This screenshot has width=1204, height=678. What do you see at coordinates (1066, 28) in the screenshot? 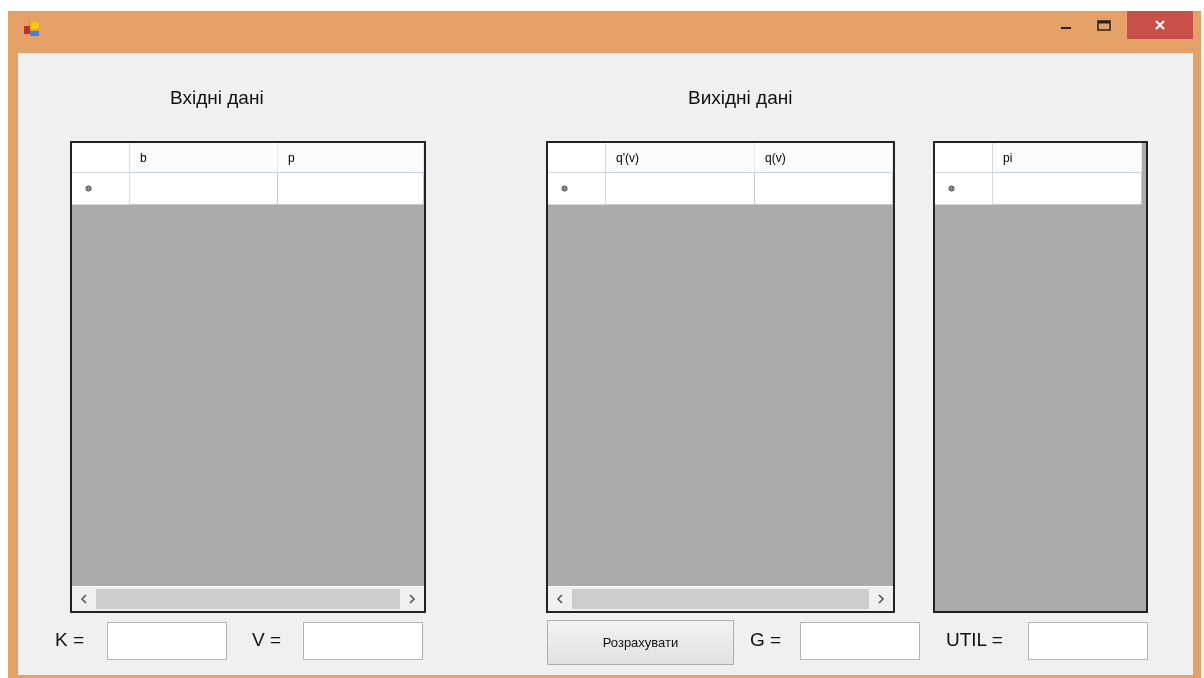
I see `minimize-icon` at bounding box center [1066, 28].